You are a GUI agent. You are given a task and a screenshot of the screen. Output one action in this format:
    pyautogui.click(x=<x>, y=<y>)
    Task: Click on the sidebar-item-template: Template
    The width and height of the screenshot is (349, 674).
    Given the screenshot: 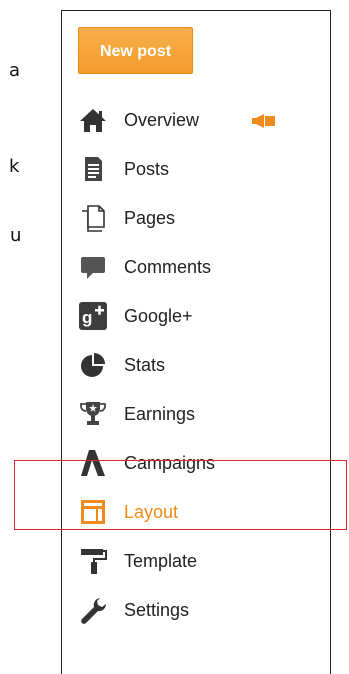 What is the action you would take?
    pyautogui.click(x=193, y=561)
    